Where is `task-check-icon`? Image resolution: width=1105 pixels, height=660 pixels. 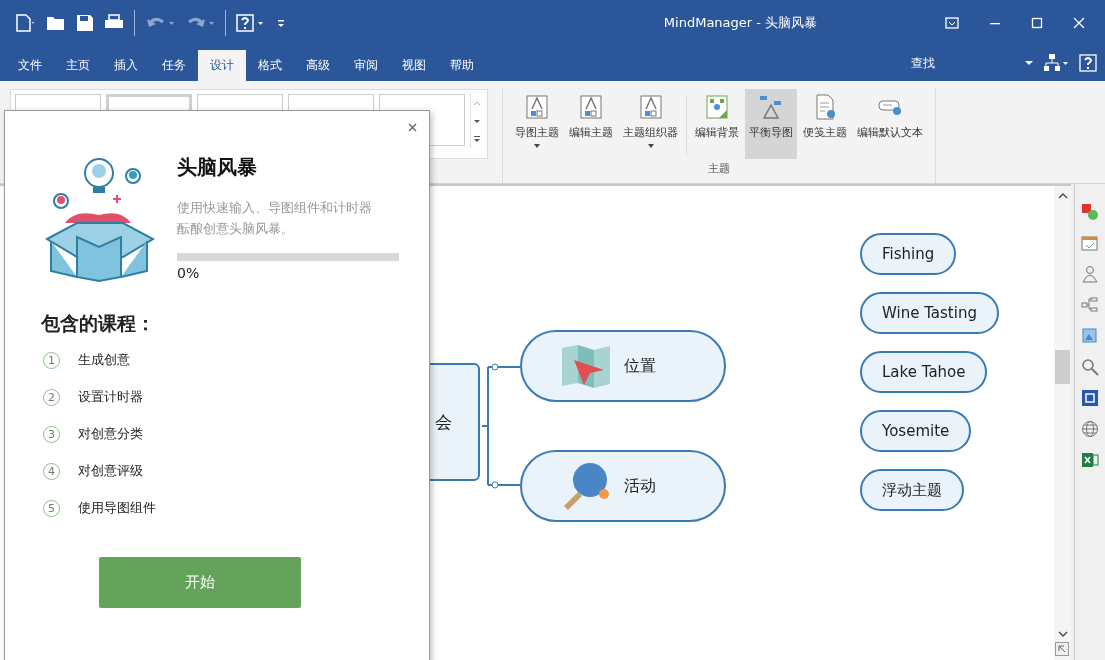 task-check-icon is located at coordinates (1090, 212).